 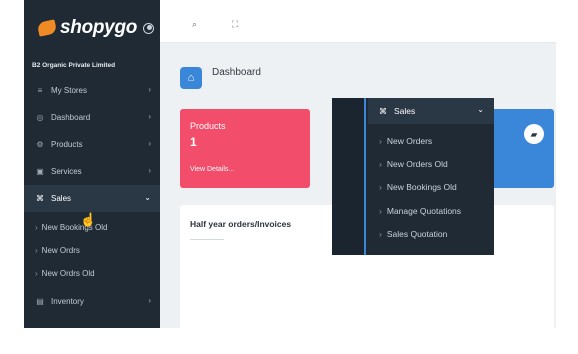 I want to click on sidebar-item-label: Products, so click(x=67, y=144).